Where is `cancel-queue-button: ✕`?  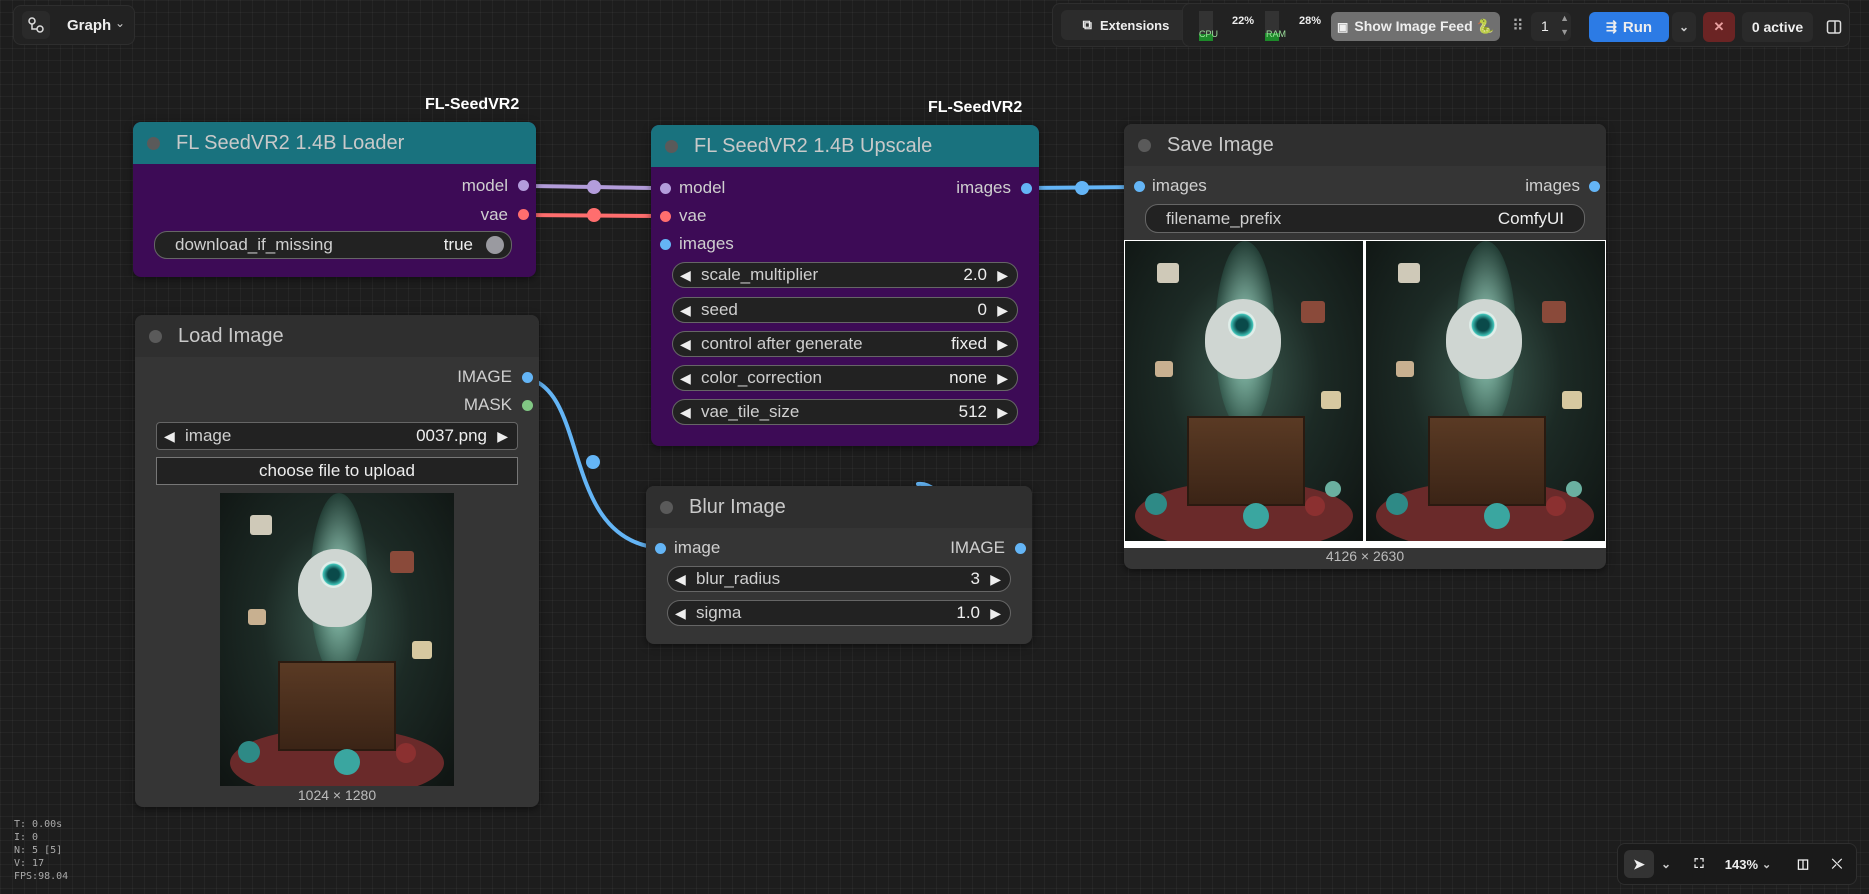
cancel-queue-button: ✕ is located at coordinates (1719, 27).